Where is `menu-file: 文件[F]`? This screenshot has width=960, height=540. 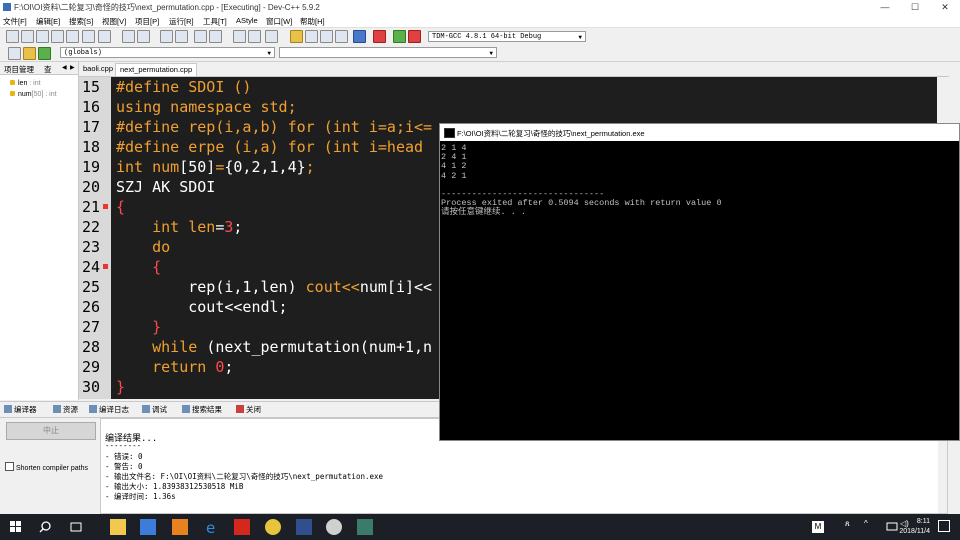 menu-file: 文件[F] is located at coordinates (15, 21).